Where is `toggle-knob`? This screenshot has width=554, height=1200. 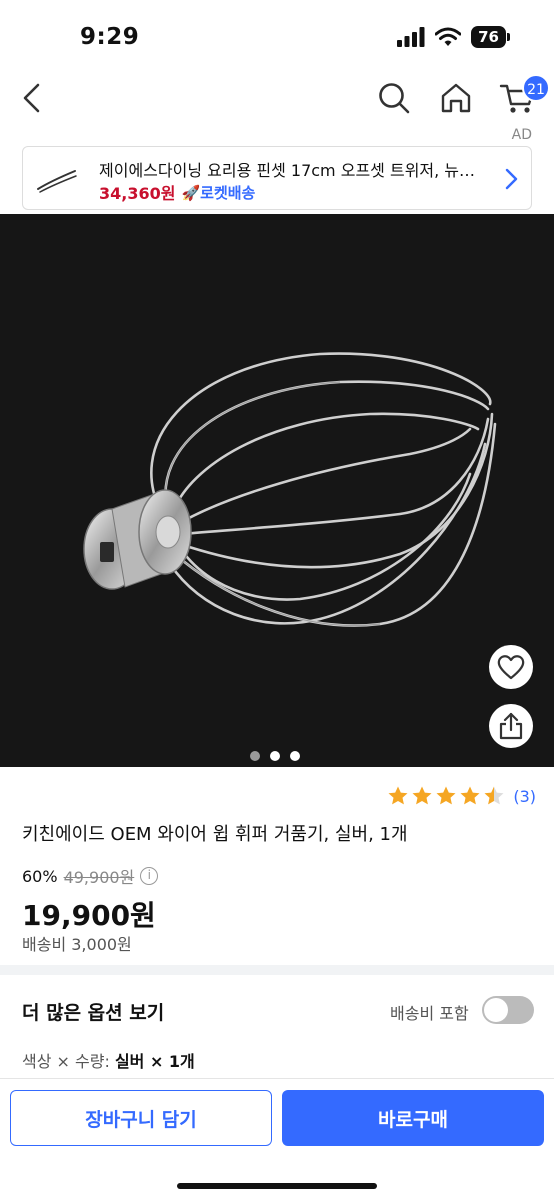 toggle-knob is located at coordinates (496, 1010).